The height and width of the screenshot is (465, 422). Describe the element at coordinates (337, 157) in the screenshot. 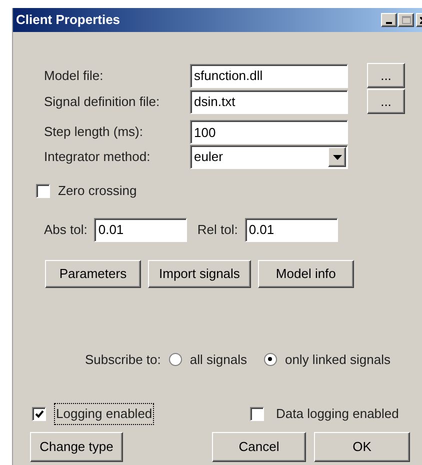

I see `dropdown-arrow-icon` at that location.